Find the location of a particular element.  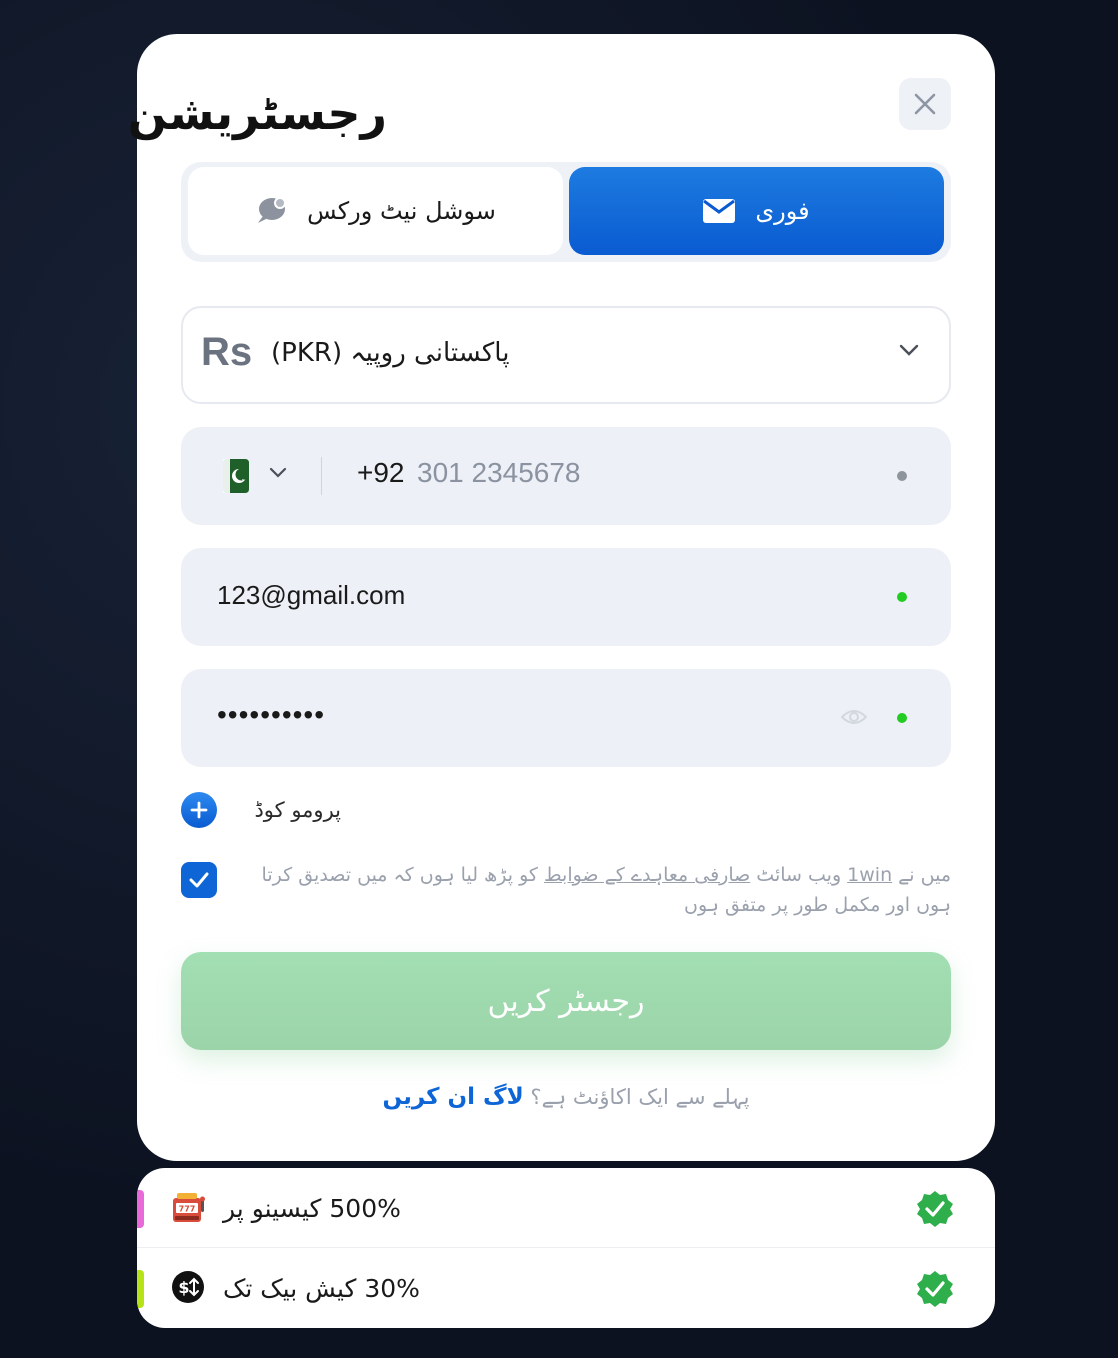

slot-machine-icon: 777 is located at coordinates (189, 1207).